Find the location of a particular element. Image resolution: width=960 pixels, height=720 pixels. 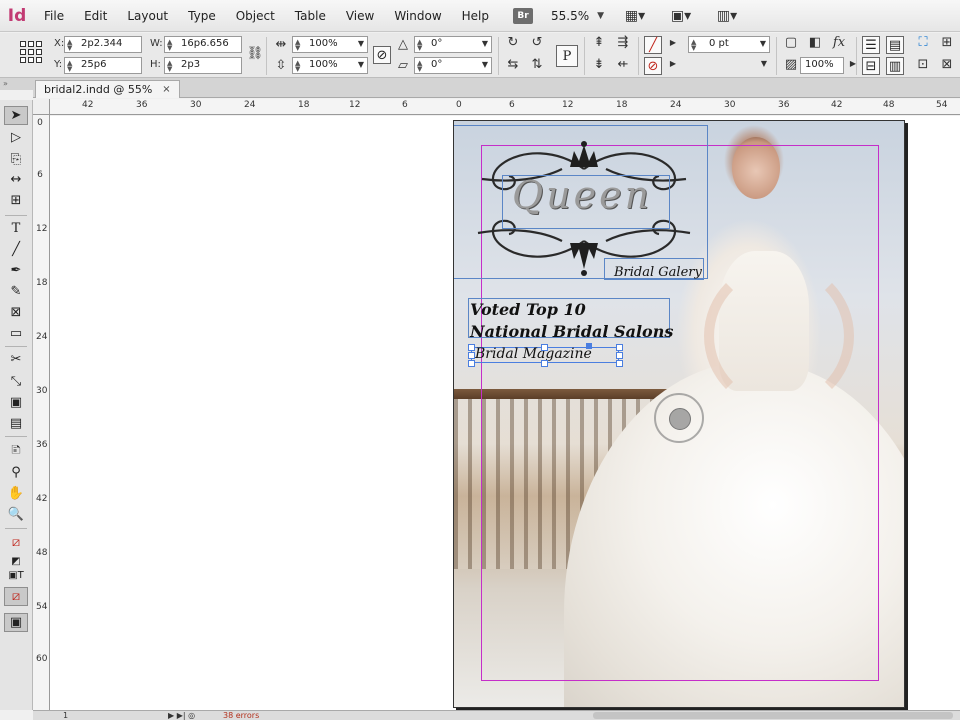

panel-collapse-grip: » is located at coordinates (16, 84).